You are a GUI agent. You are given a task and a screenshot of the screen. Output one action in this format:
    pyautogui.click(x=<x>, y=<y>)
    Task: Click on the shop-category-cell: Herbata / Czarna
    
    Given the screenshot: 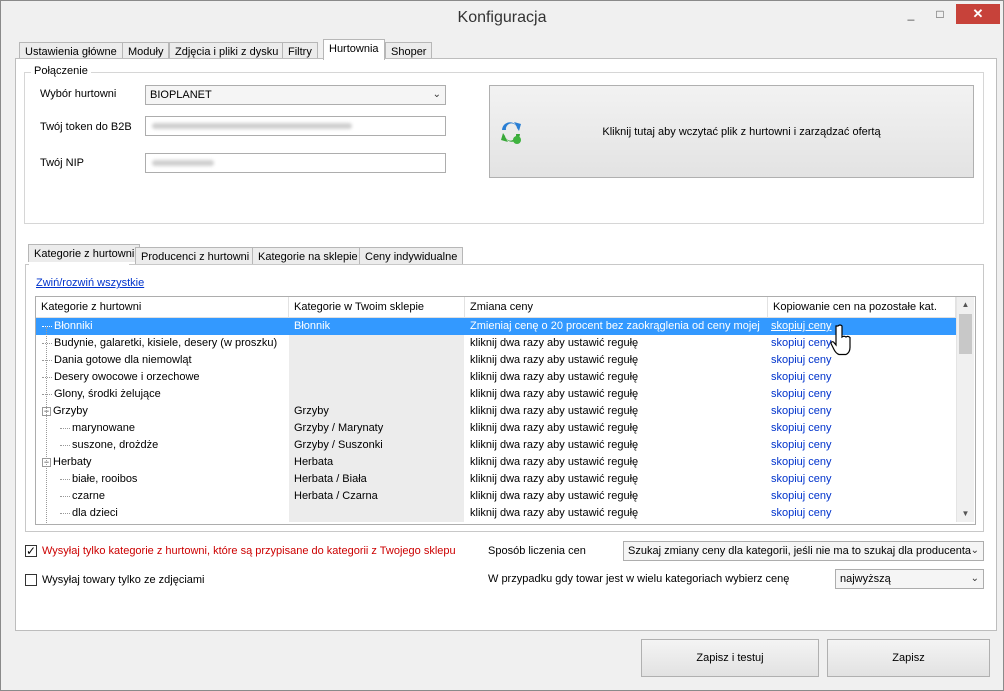 What is the action you would take?
    pyautogui.click(x=376, y=496)
    